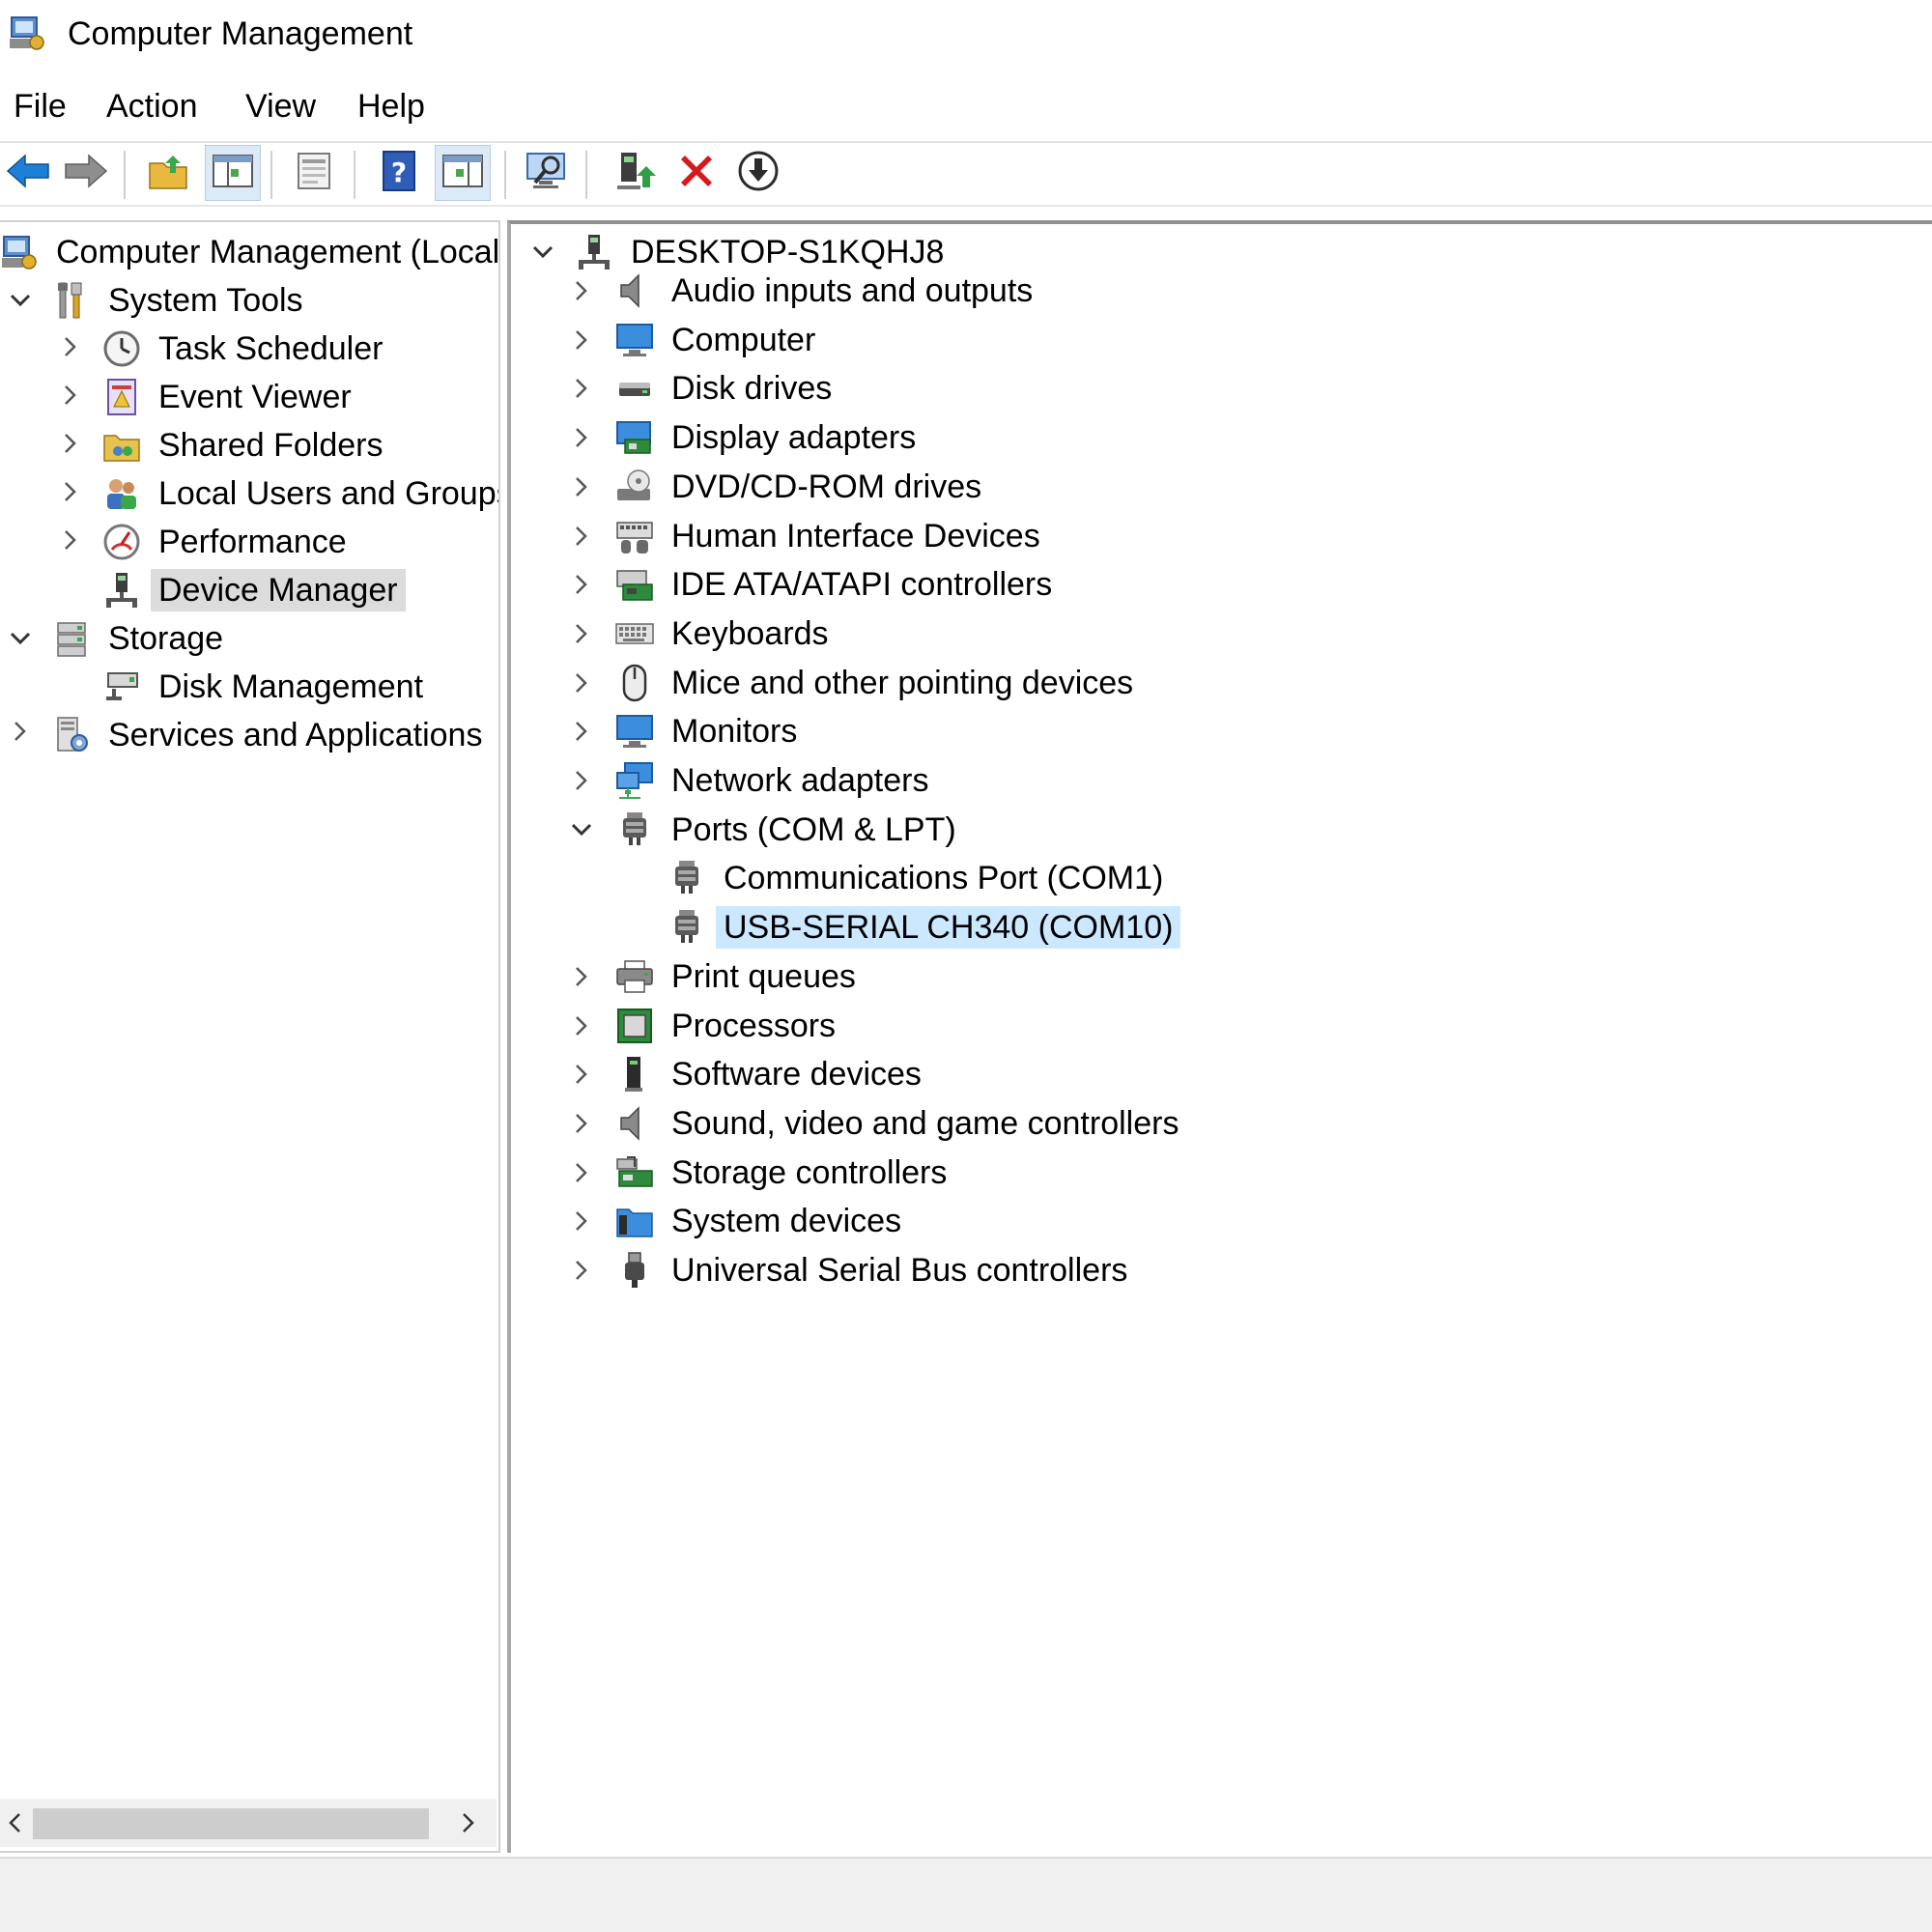 This screenshot has width=1932, height=1932. Describe the element at coordinates (634, 1172) in the screenshot. I see `storage-controller-icon` at that location.